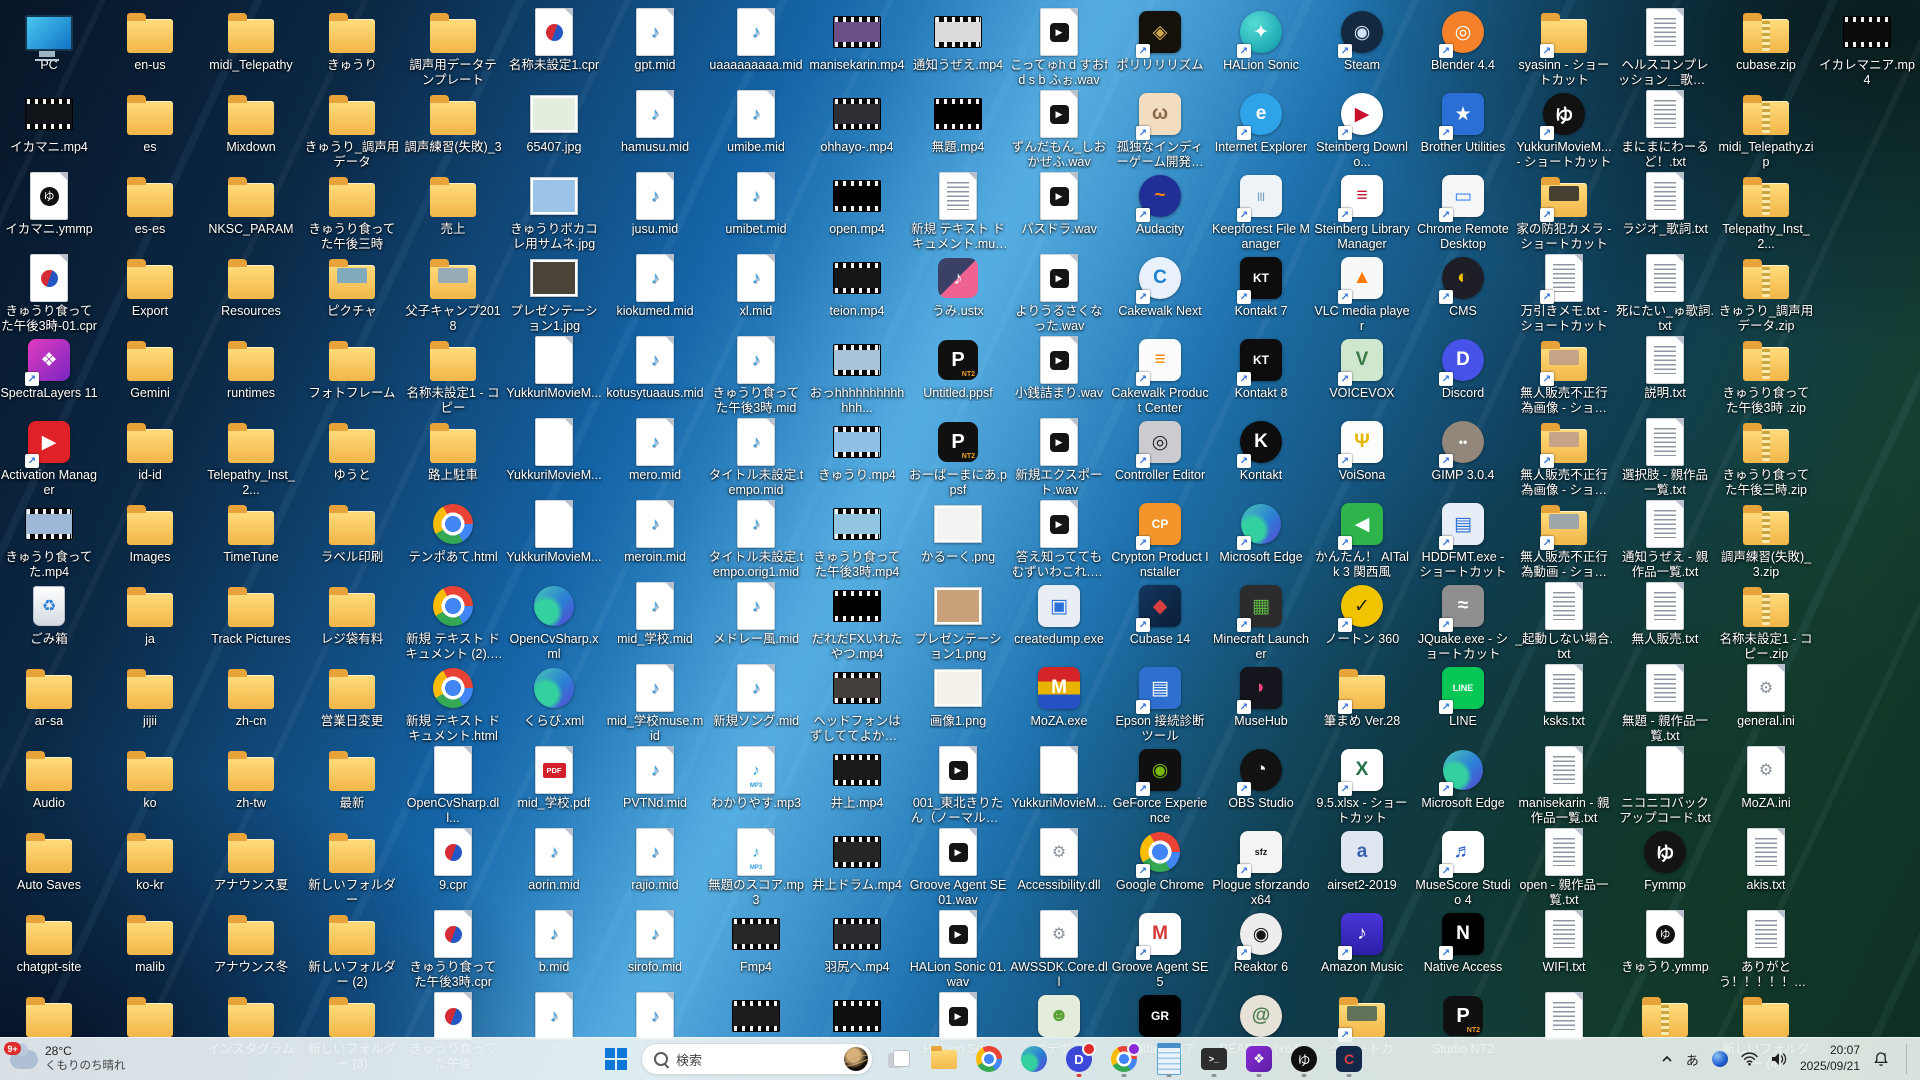 The image size is (1920, 1080). I want to click on desktop-icon: manisekarin - 親作品一覧.txt, so click(1564, 786).